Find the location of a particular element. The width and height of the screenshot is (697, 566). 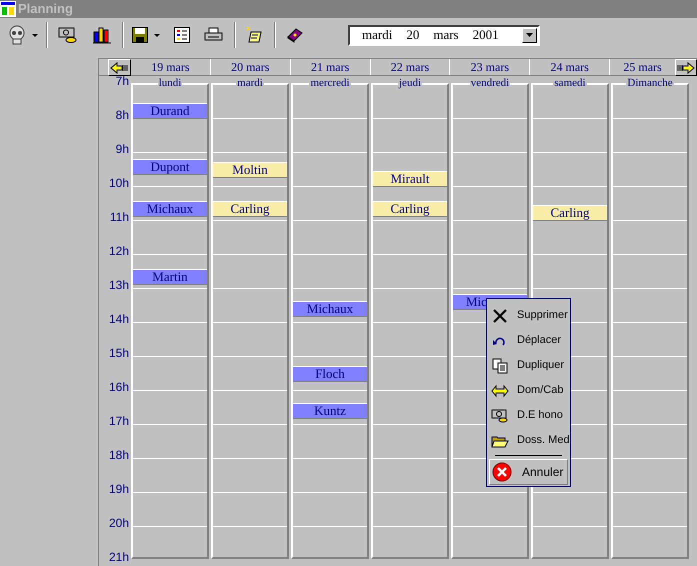

left-arrow-icon is located at coordinates (119, 68).